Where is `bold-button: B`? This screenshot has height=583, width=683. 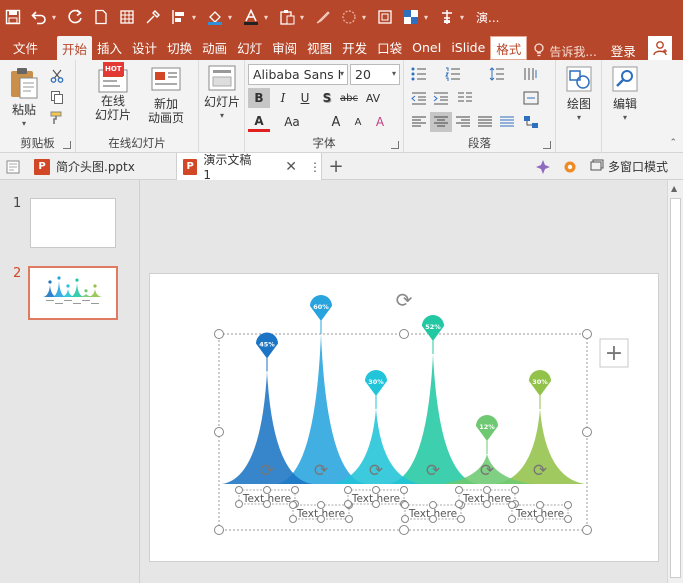 bold-button: B is located at coordinates (259, 98).